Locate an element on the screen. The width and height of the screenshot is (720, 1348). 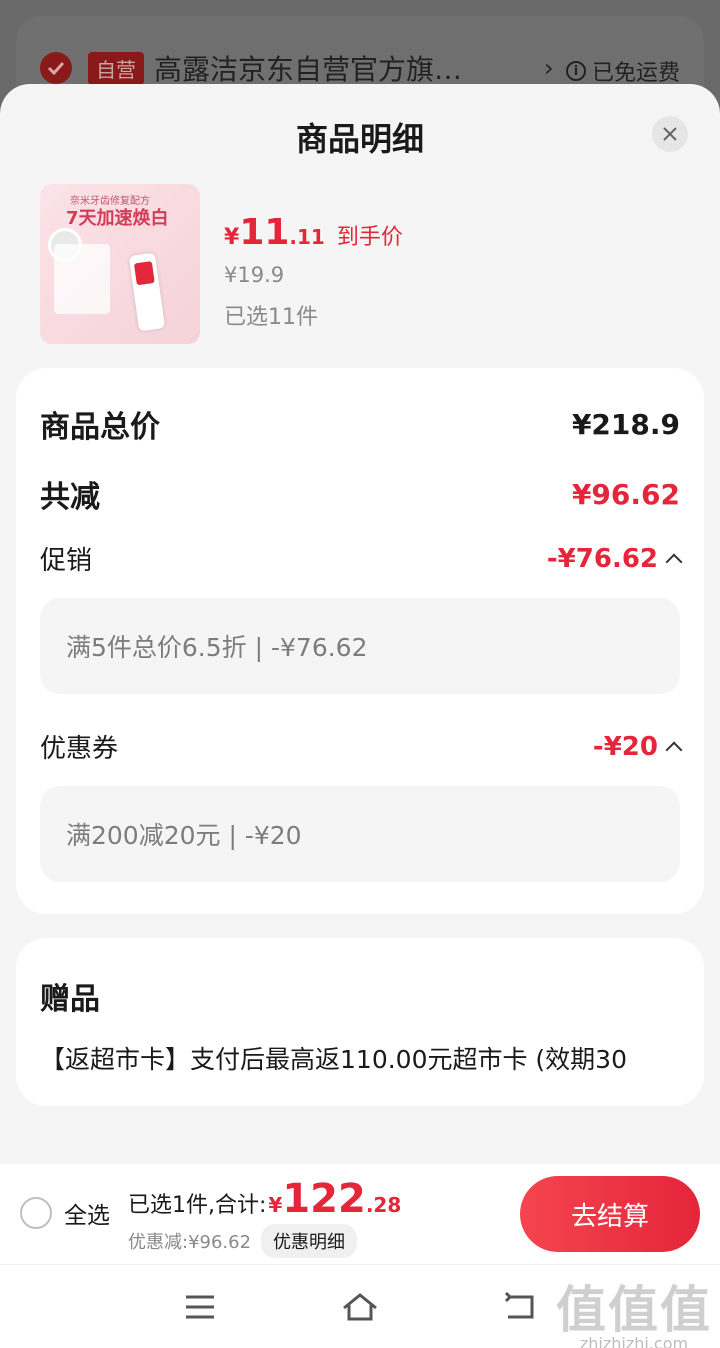
product-summary: 奈米牙齿修复配方 7天加速焕白 ¥ 11 .11 到手价 ¥19.9 已选11件 is located at coordinates (221, 264).